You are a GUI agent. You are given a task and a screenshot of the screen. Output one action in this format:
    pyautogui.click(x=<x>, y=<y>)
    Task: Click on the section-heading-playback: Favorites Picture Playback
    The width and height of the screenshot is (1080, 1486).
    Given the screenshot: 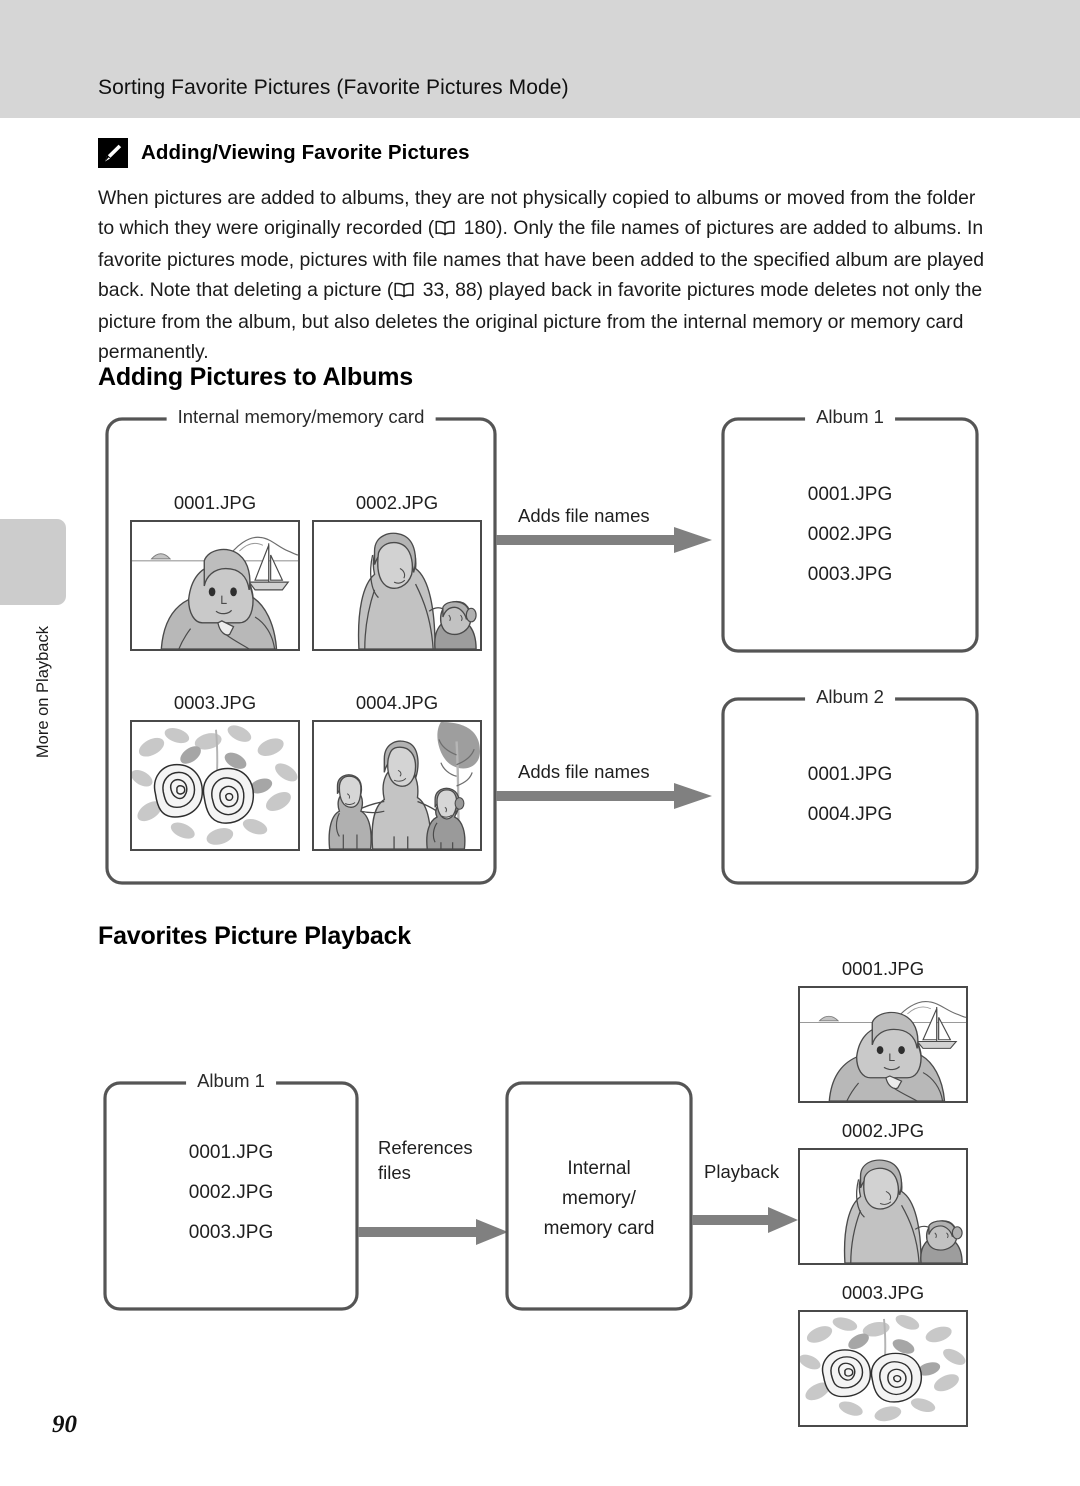 What is the action you would take?
    pyautogui.click(x=255, y=936)
    